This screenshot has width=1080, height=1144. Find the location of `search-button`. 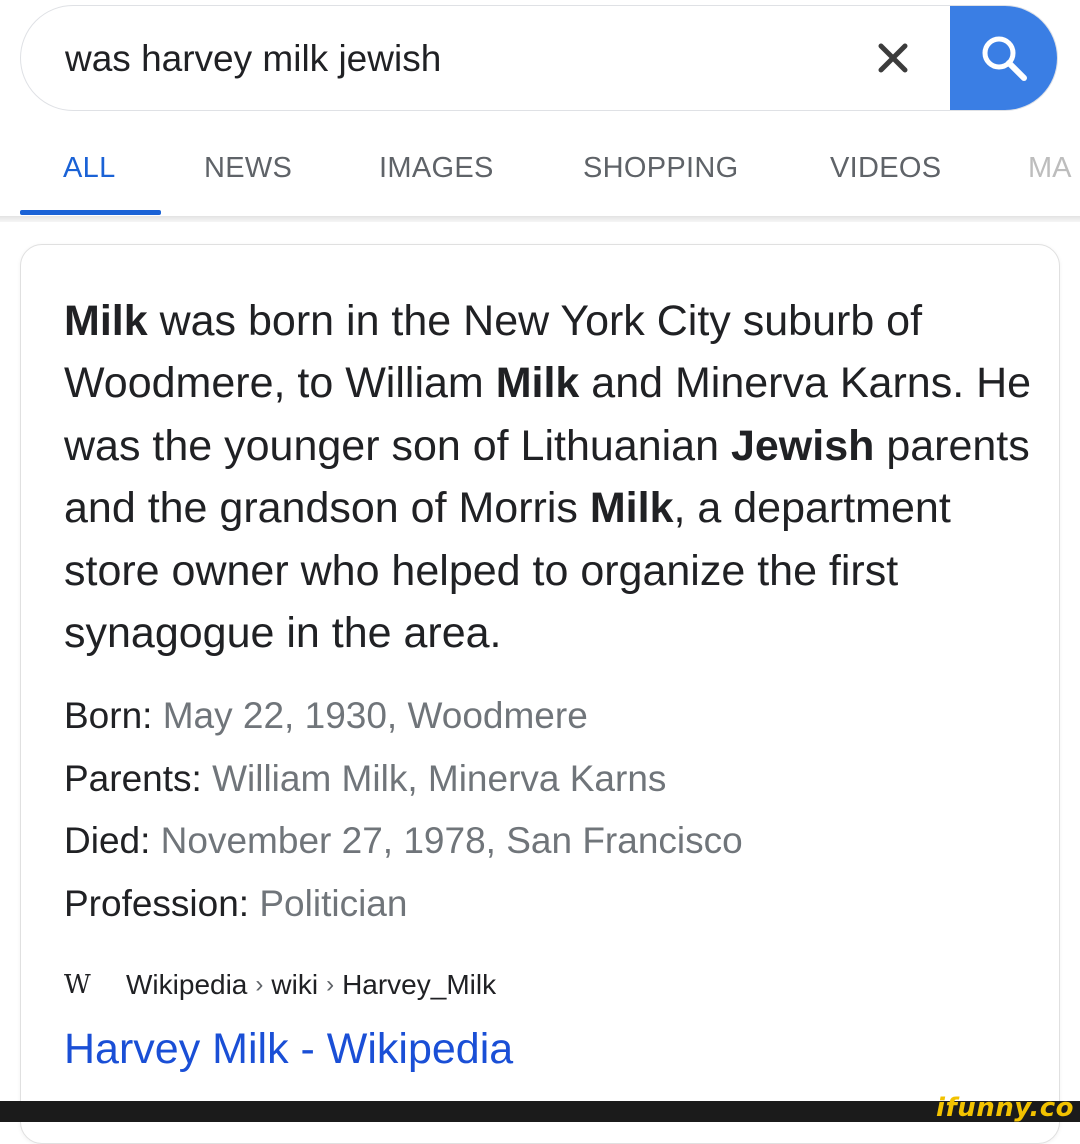

search-button is located at coordinates (1003, 58).